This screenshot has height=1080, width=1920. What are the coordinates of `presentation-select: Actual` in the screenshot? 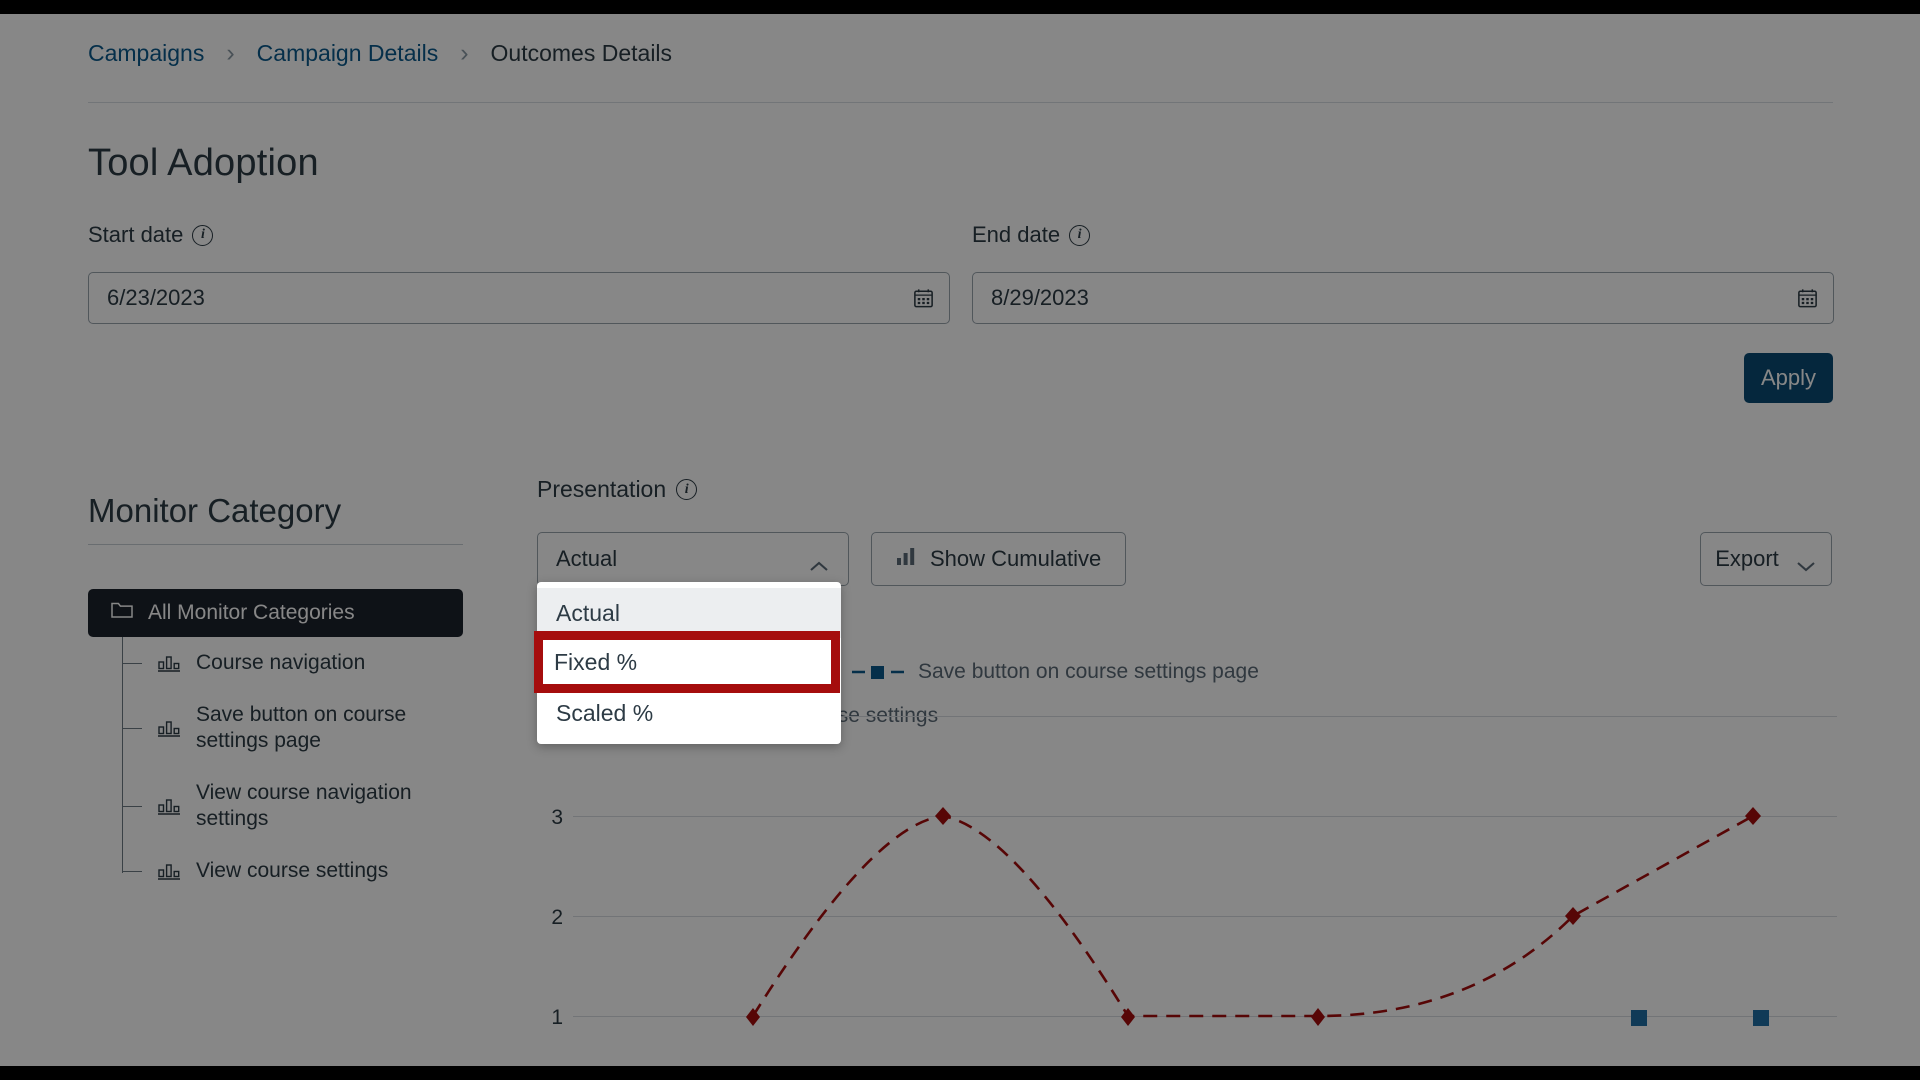 It's located at (693, 559).